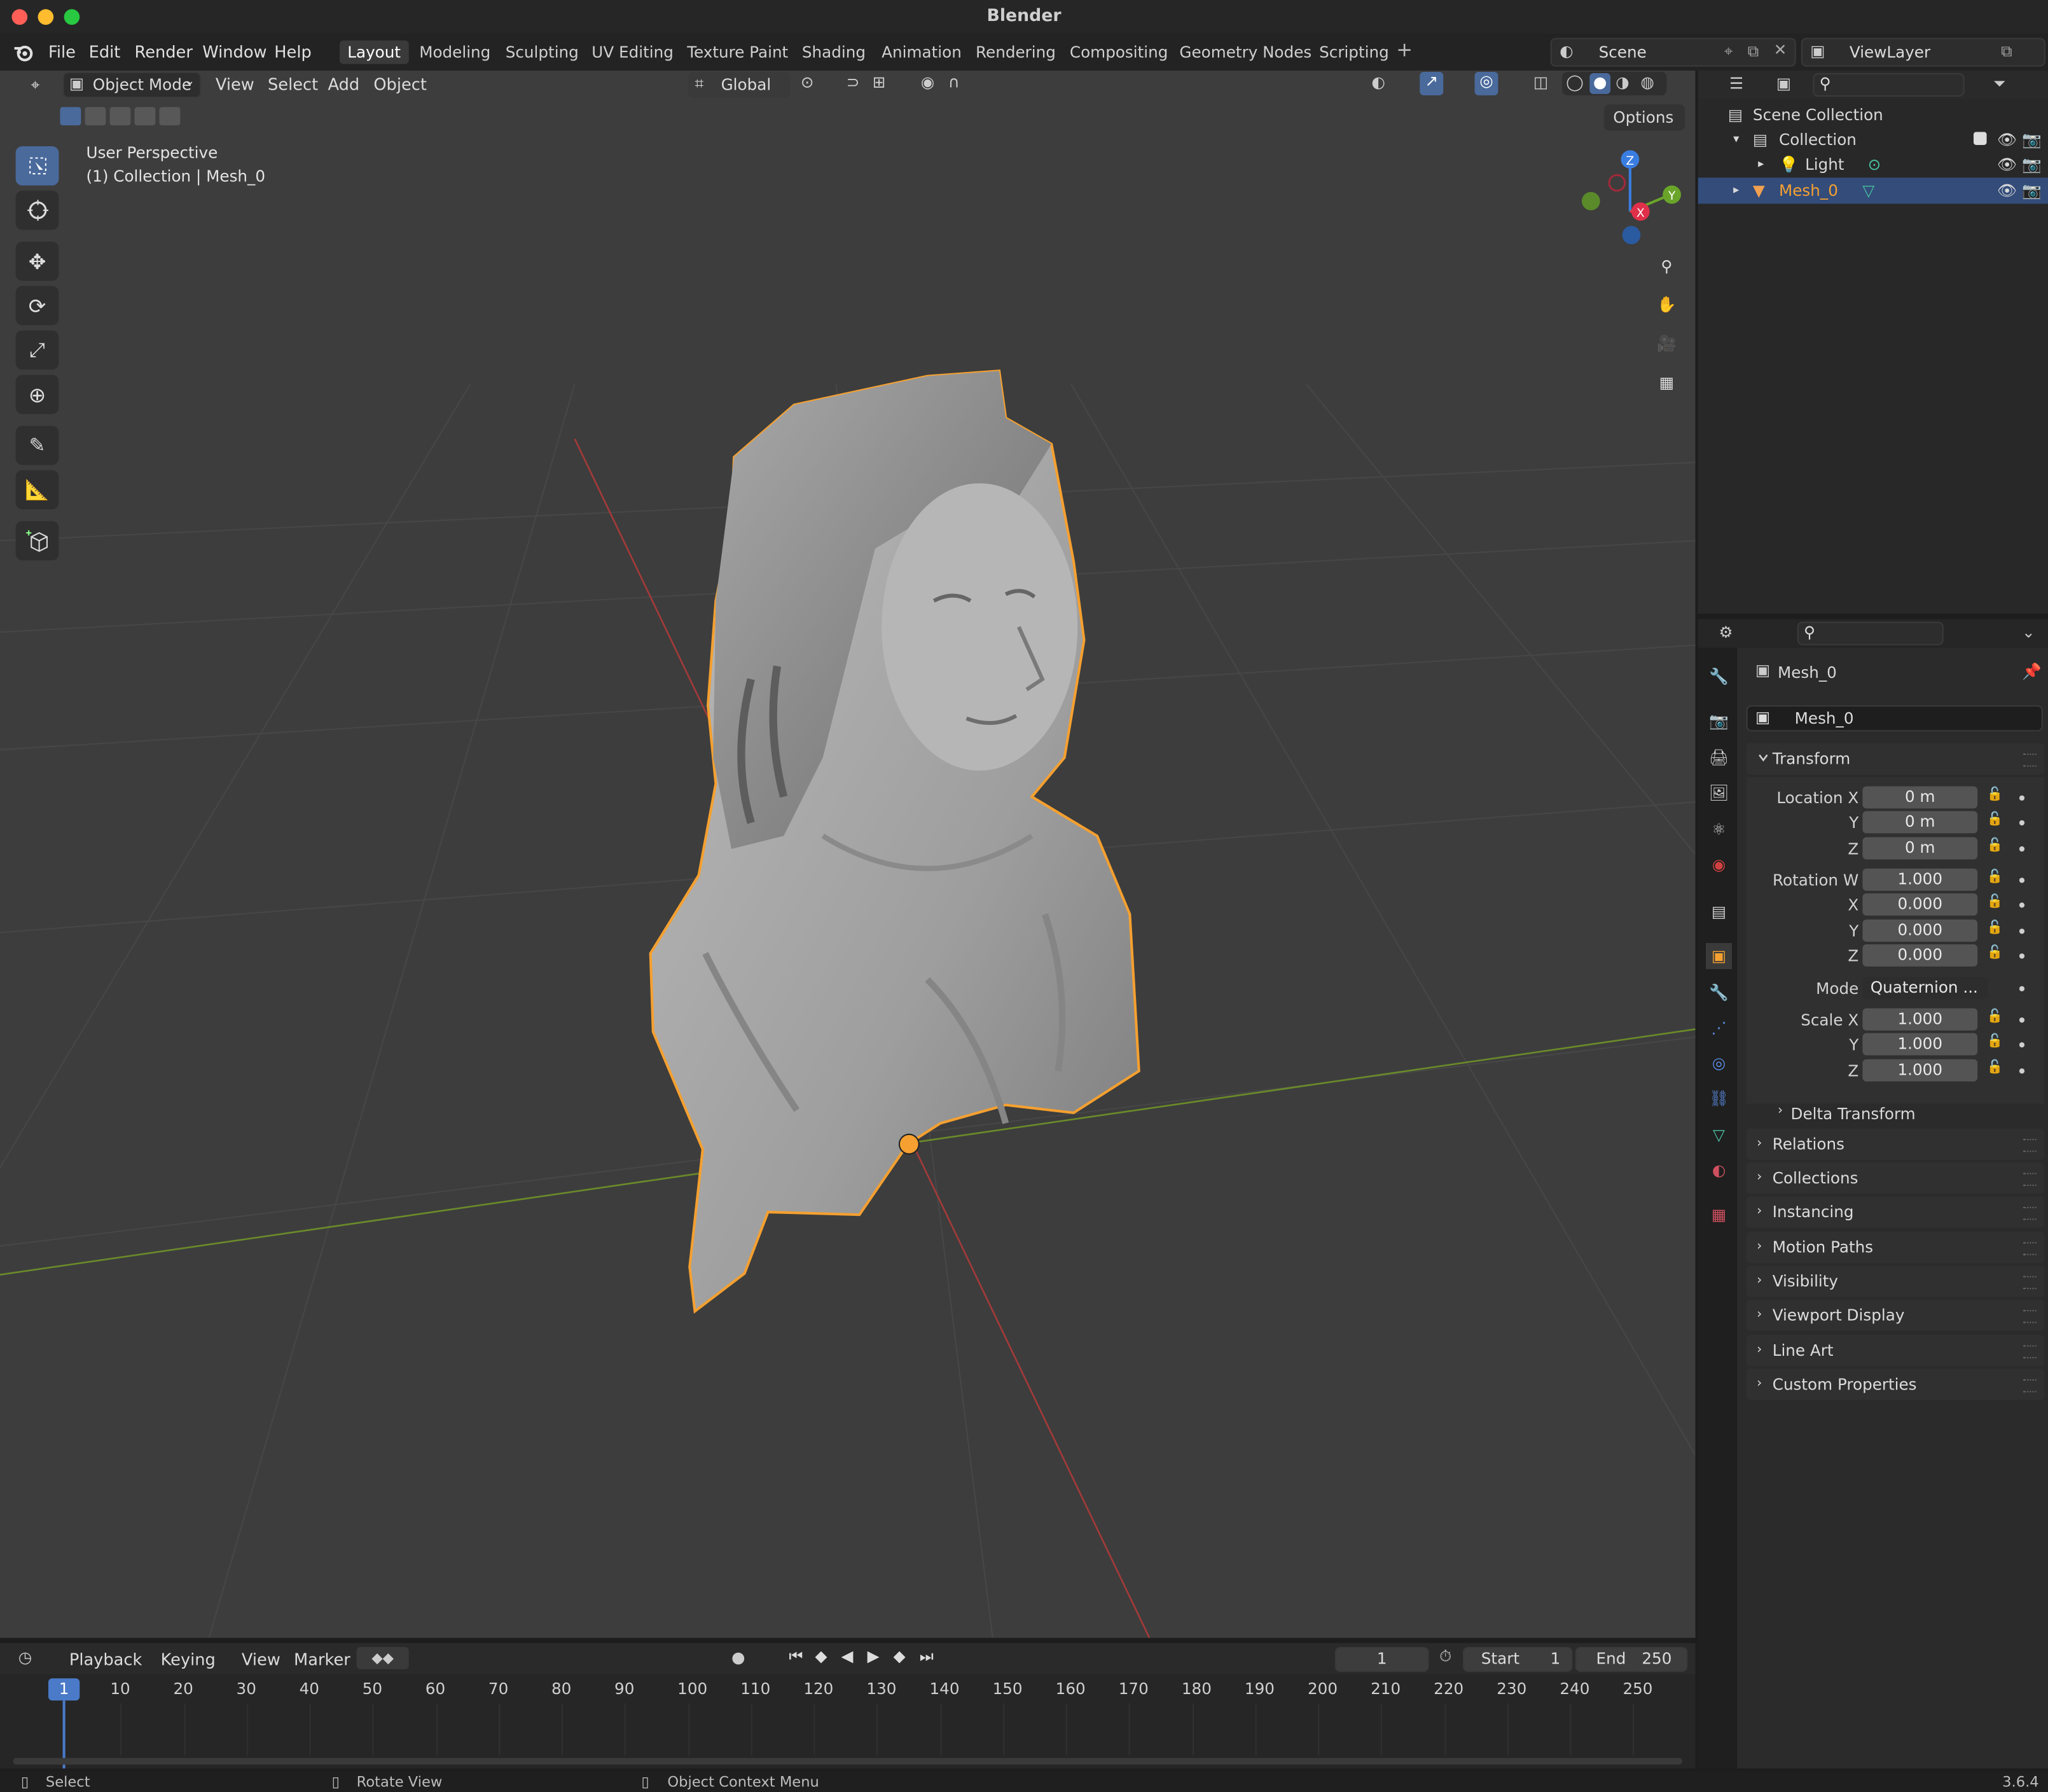 This screenshot has width=2048, height=1792. Describe the element at coordinates (1920, 879) in the screenshot. I see `rotation-w-field: 1.000` at that location.